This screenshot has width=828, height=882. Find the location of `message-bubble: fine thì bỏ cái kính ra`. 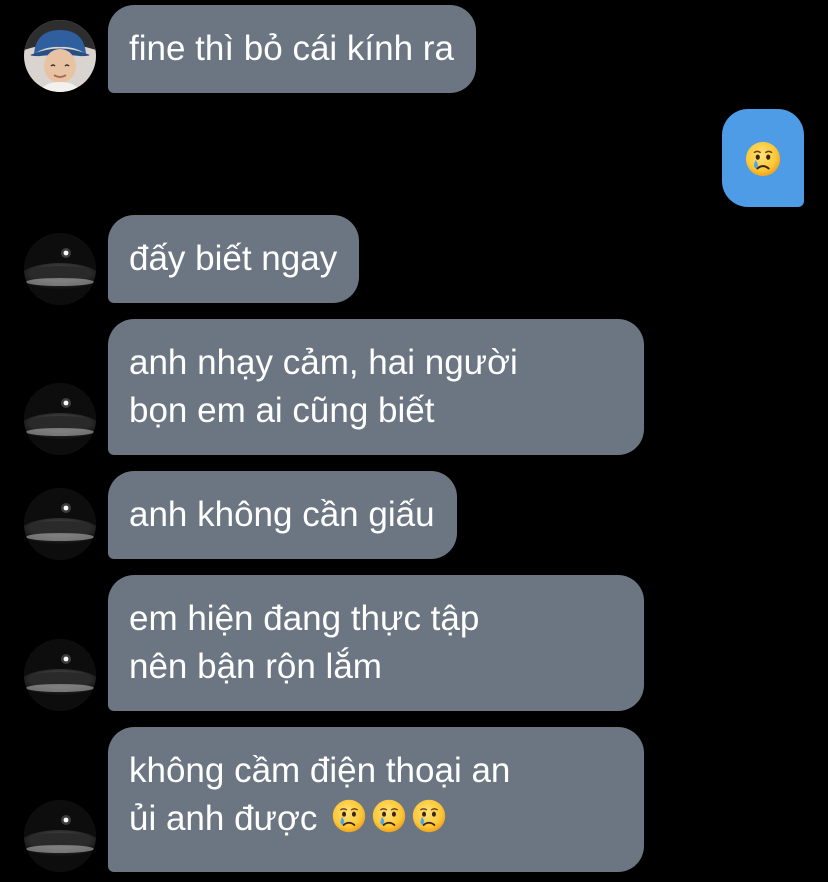

message-bubble: fine thì bỏ cái kính ra is located at coordinates (292, 49).